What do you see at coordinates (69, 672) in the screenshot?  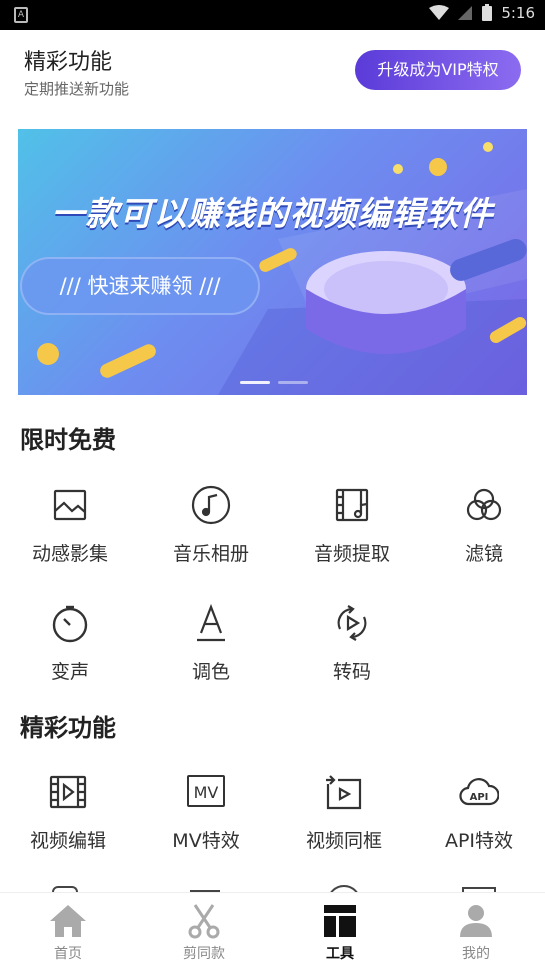 I see `tool-label: 变声` at bounding box center [69, 672].